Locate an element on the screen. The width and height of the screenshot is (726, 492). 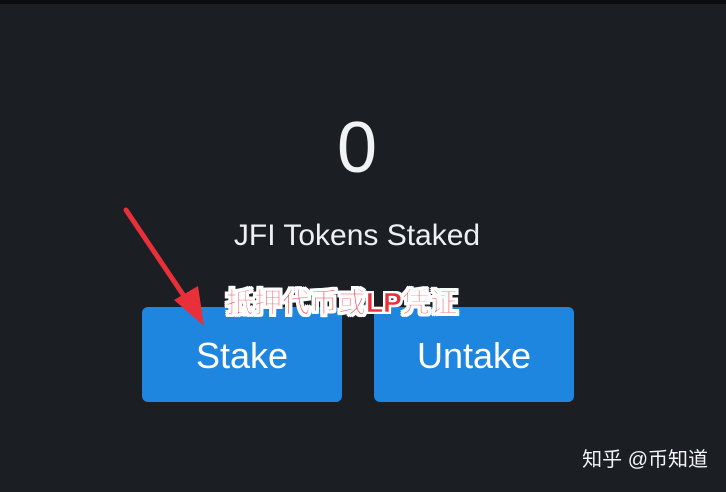
watermark: 知乎 @币知道 is located at coordinates (645, 460).